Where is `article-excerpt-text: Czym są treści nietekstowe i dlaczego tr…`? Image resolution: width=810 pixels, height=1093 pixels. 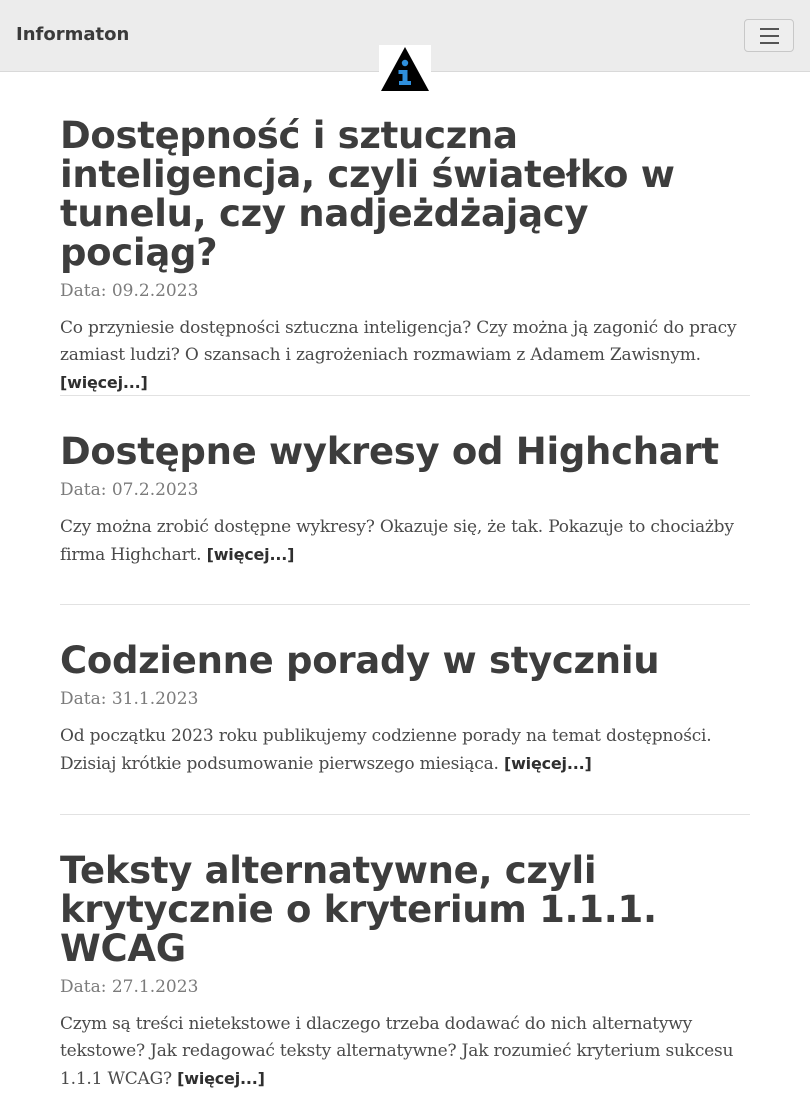
article-excerpt-text: Czym są treści nietekstowe i dlaczego tr… is located at coordinates (397, 1051).